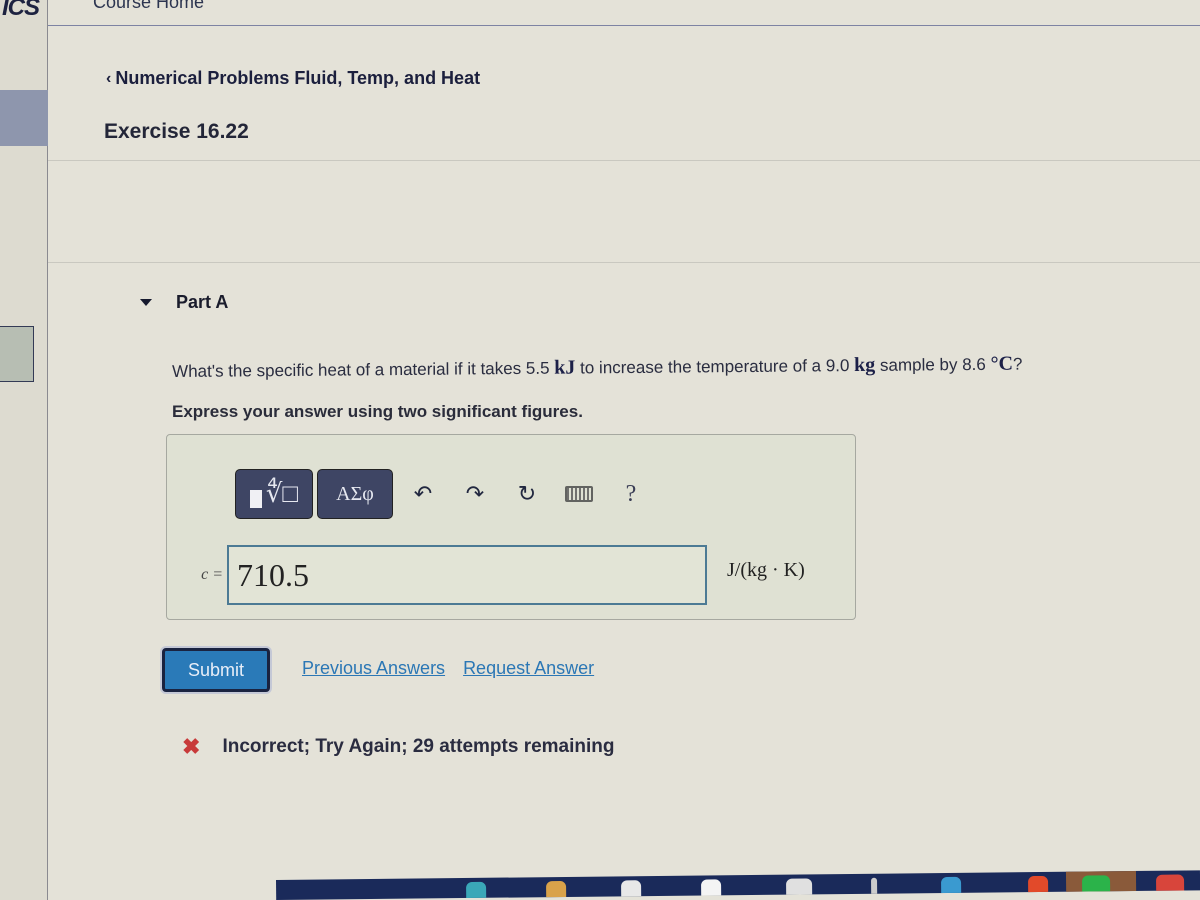 The width and height of the screenshot is (1200, 900). Describe the element at coordinates (216, 670) in the screenshot. I see `submit-button: Submit` at that location.